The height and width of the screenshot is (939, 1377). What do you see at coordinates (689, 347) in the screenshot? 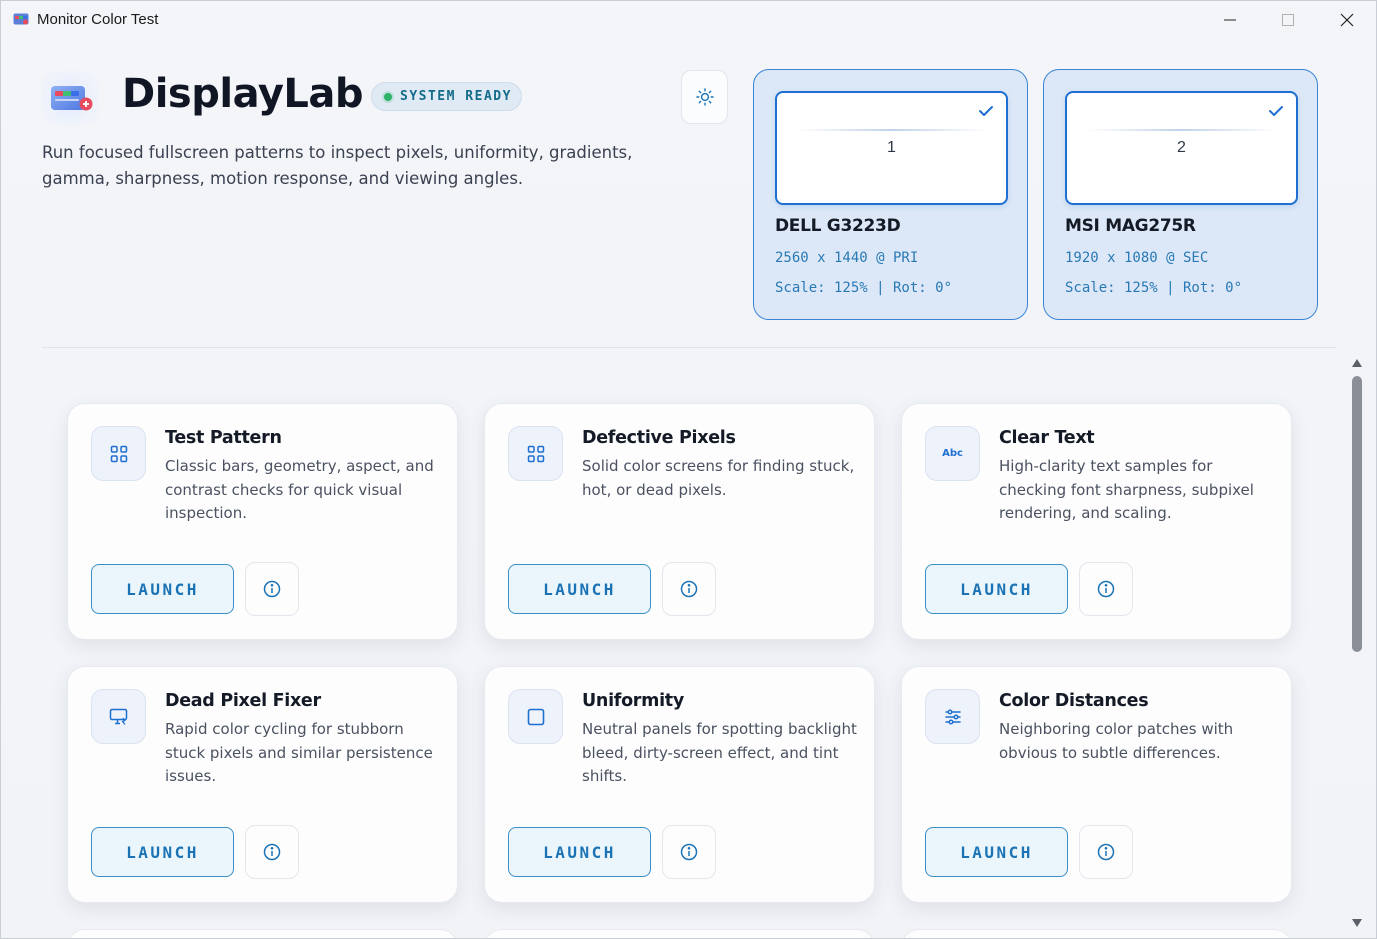
I see `divider` at bounding box center [689, 347].